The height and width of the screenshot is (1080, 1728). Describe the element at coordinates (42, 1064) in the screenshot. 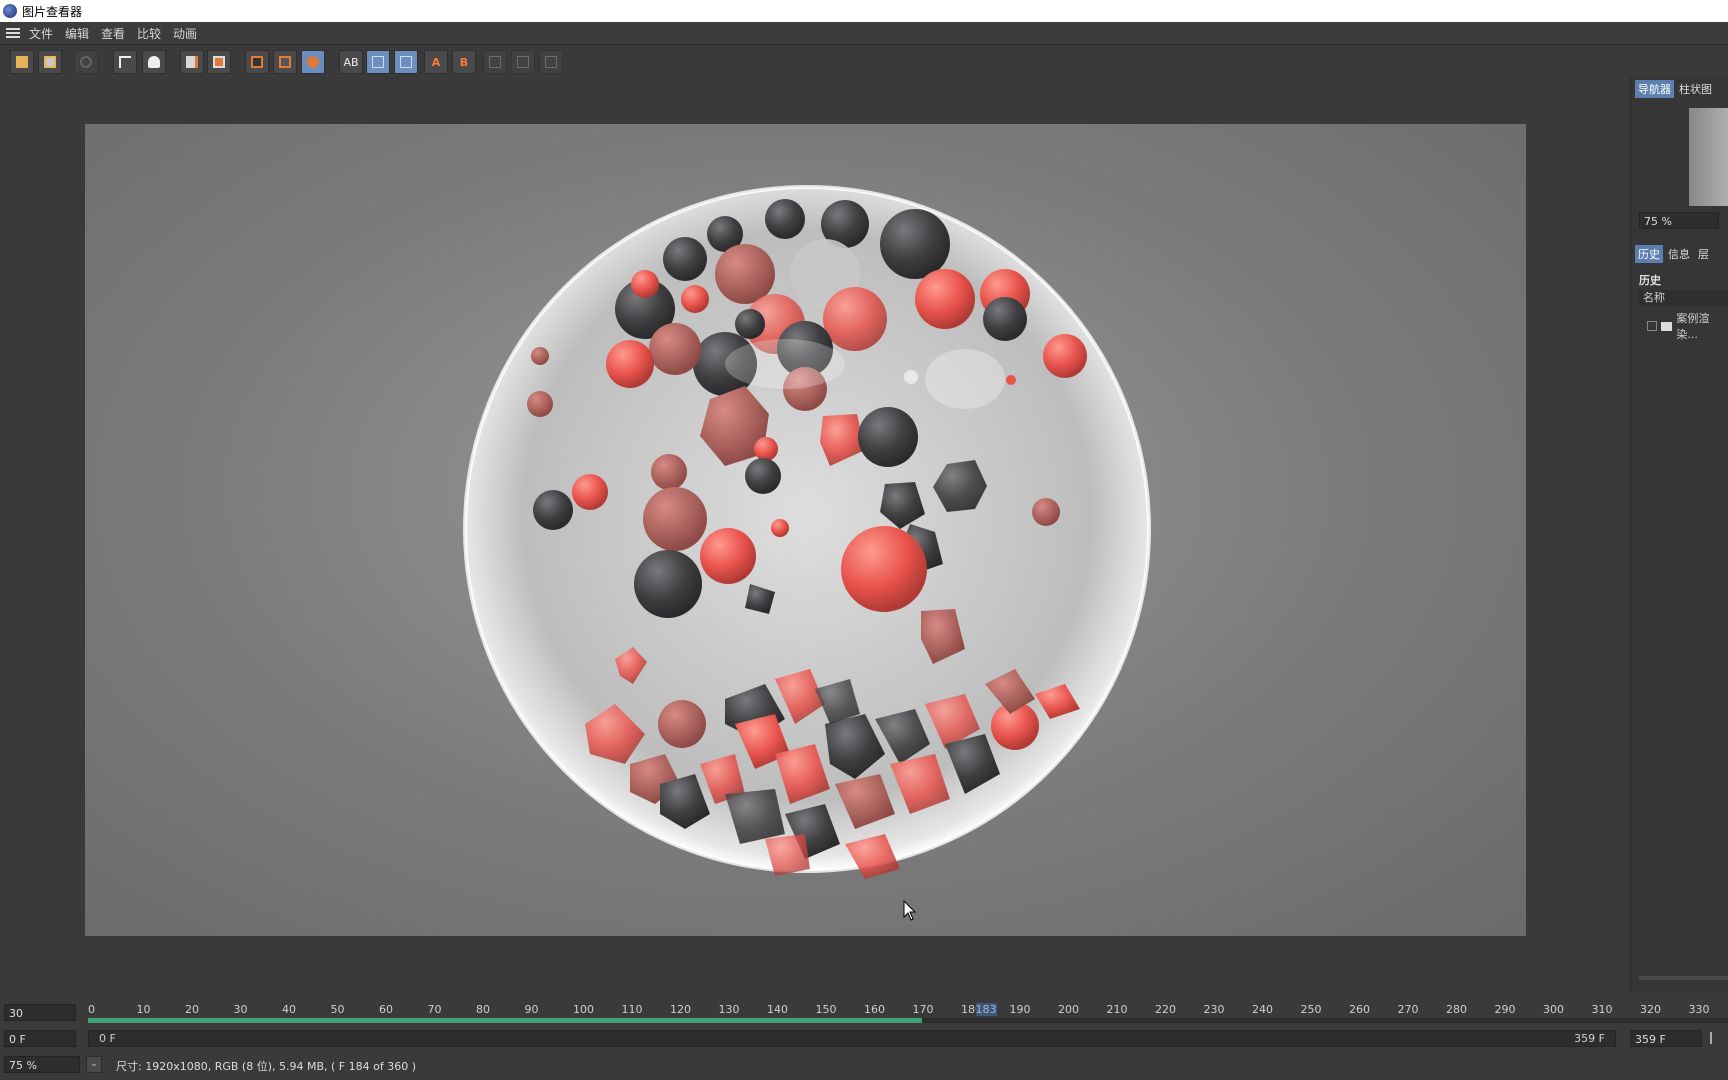

I see `status-zoom-field: 75 %` at that location.